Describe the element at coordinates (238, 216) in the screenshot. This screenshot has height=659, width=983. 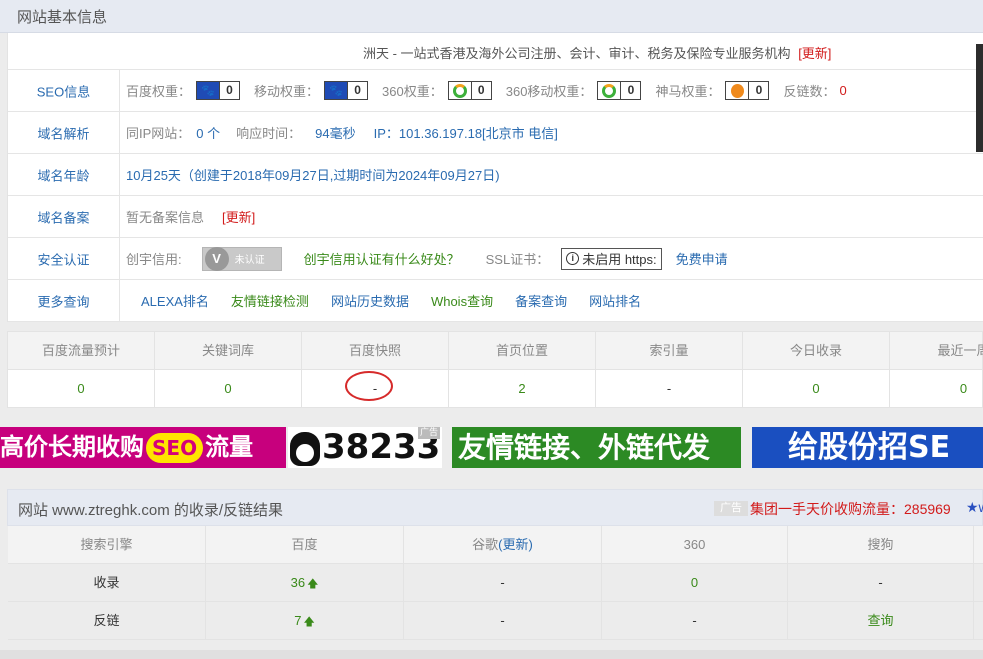
I see `icp-update-link: [更新]` at that location.